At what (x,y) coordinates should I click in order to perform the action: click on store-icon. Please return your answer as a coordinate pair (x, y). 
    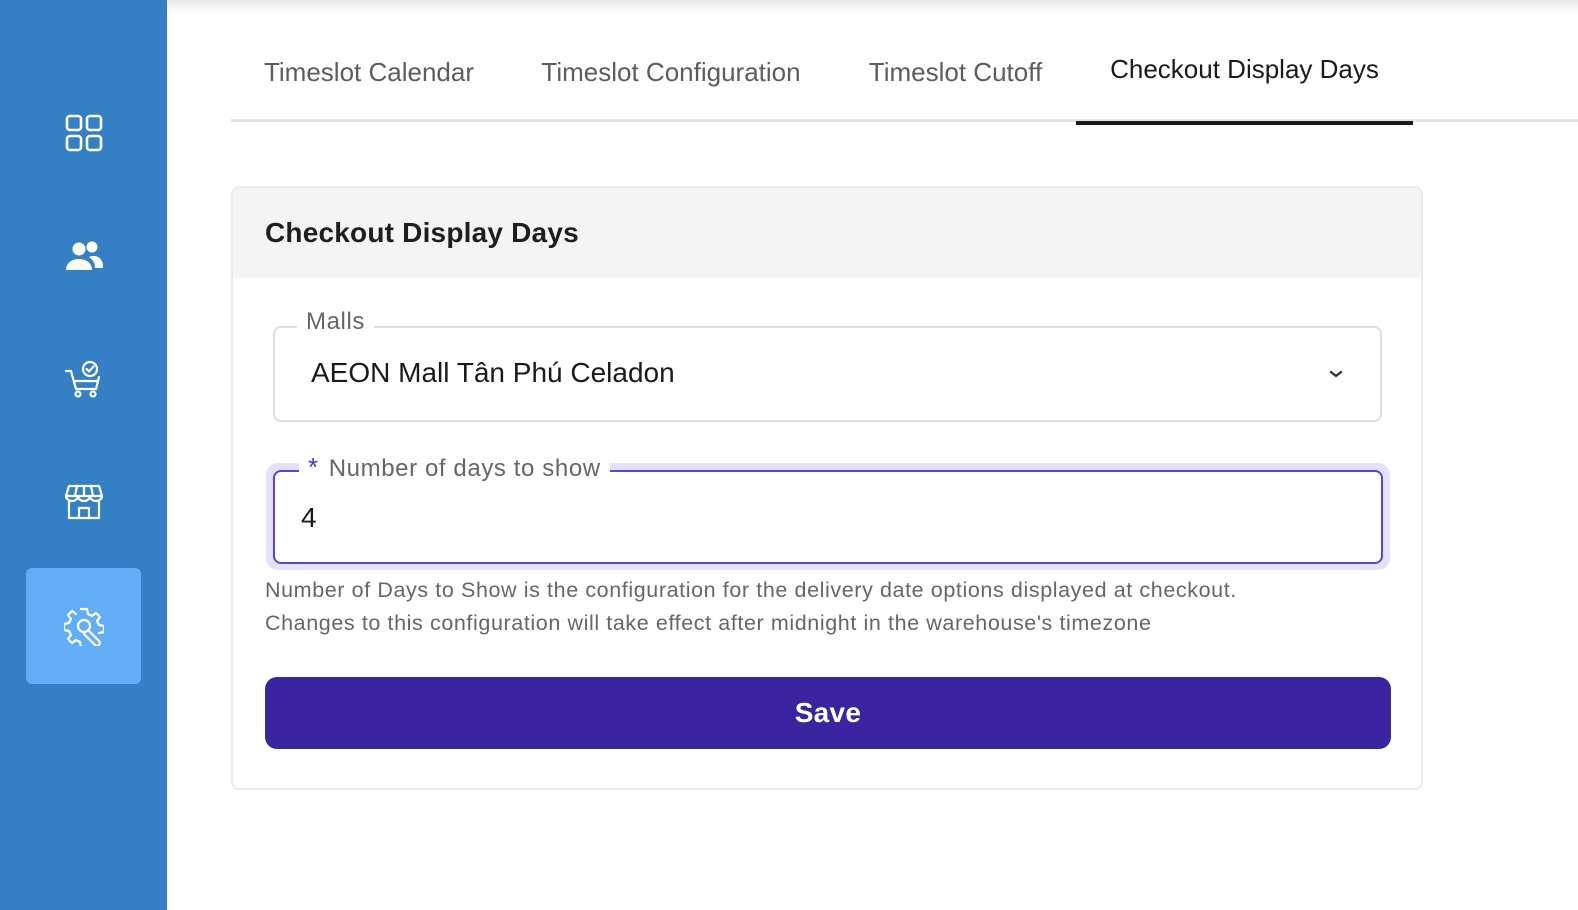
    Looking at the image, I should click on (83, 502).